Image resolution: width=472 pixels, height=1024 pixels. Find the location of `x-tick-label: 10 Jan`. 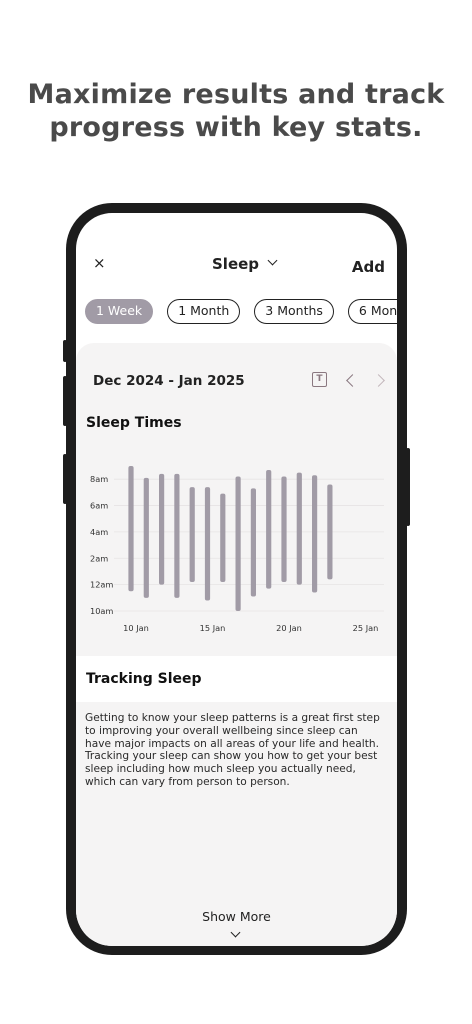

x-tick-label: 10 Jan is located at coordinates (136, 628).